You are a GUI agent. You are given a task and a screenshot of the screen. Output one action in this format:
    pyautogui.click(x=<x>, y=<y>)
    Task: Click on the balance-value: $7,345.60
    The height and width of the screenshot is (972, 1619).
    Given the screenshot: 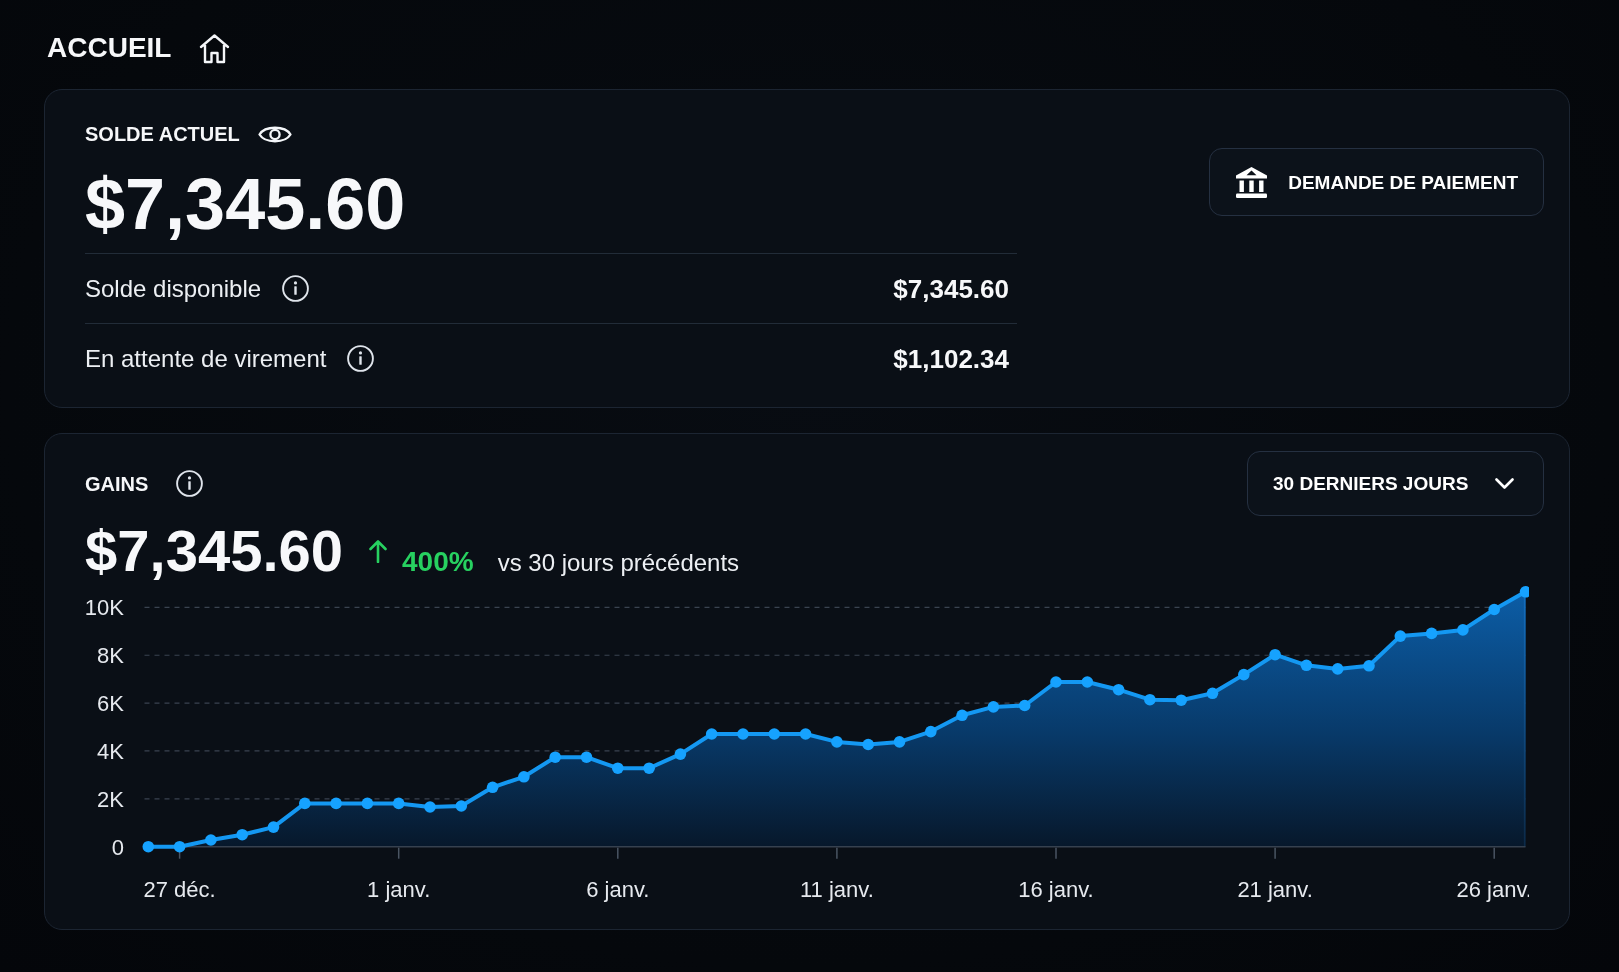 What is the action you would take?
    pyautogui.click(x=951, y=288)
    